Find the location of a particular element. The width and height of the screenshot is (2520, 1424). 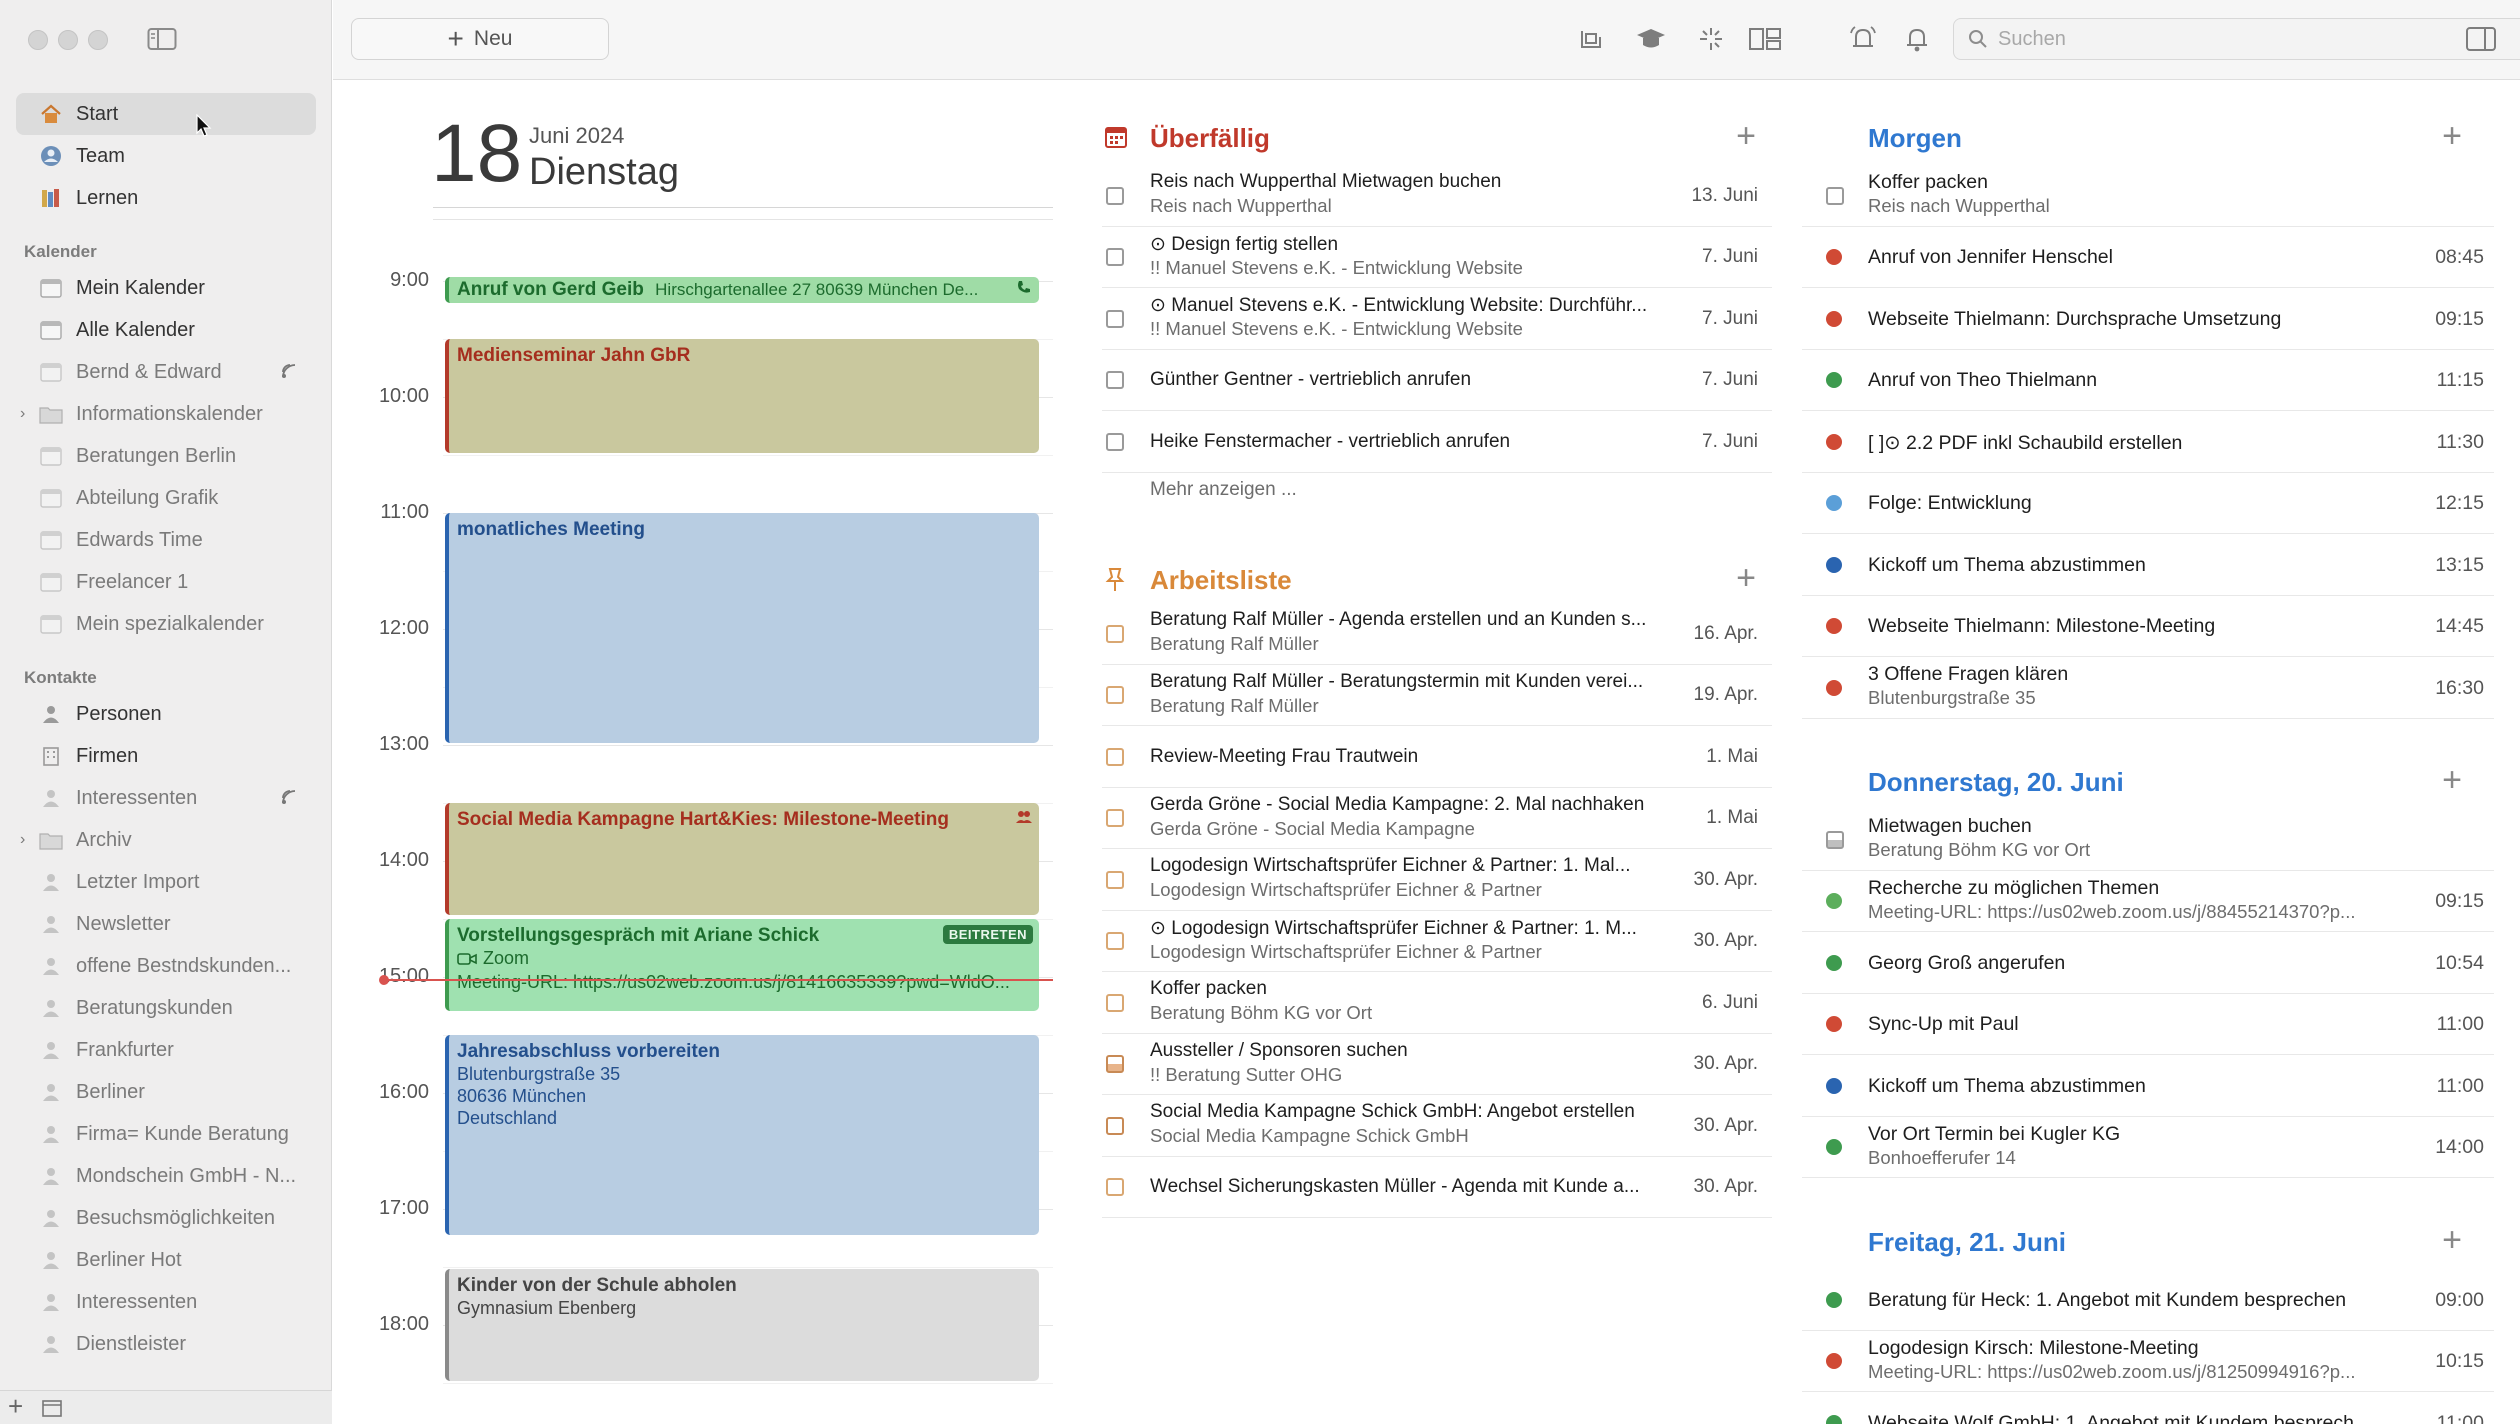

sidebar-contact-item: Berliner Hot is located at coordinates (166, 1260).